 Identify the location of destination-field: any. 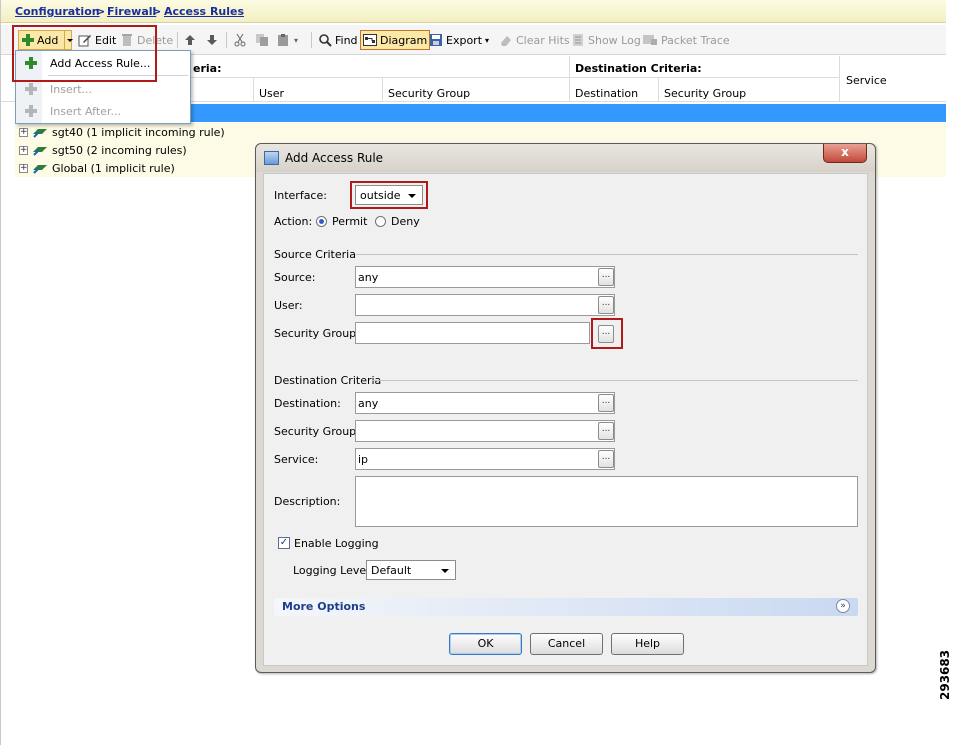
(485, 403).